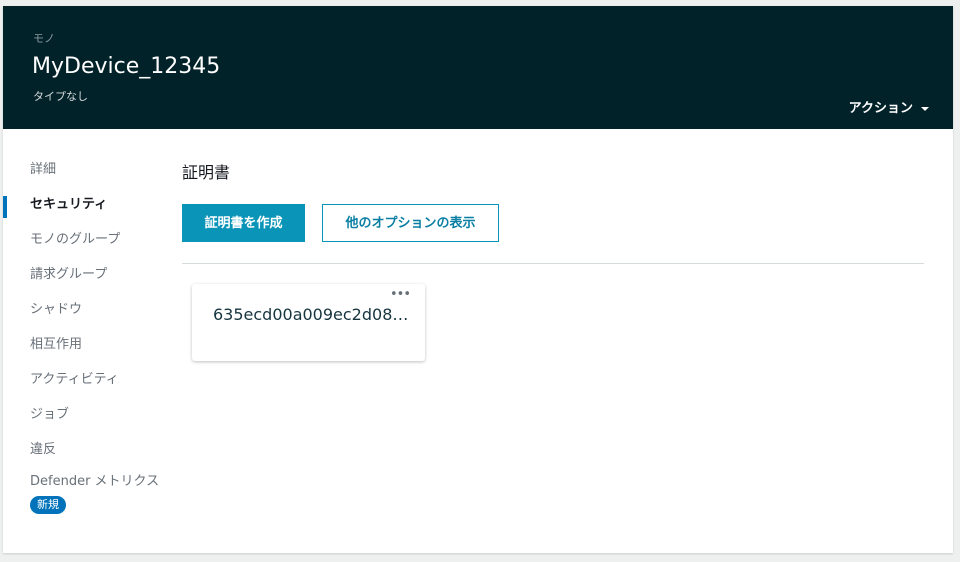  I want to click on more-options-icon: •••, so click(400, 294).